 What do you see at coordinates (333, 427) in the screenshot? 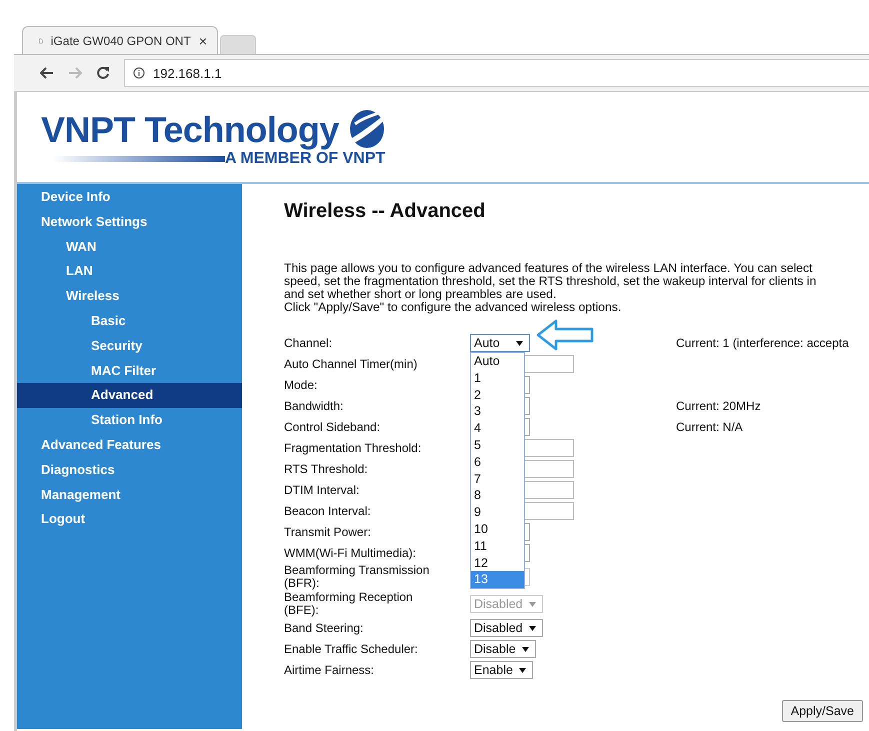
I see `field-label: Control Sideband:` at bounding box center [333, 427].